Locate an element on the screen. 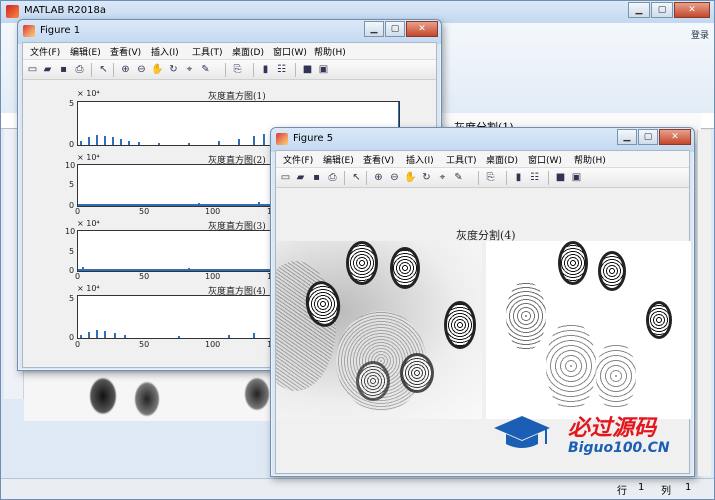 Image resolution: width=715 pixels, height=500 pixels. grayscale-fingerprint-image is located at coordinates (379, 330).